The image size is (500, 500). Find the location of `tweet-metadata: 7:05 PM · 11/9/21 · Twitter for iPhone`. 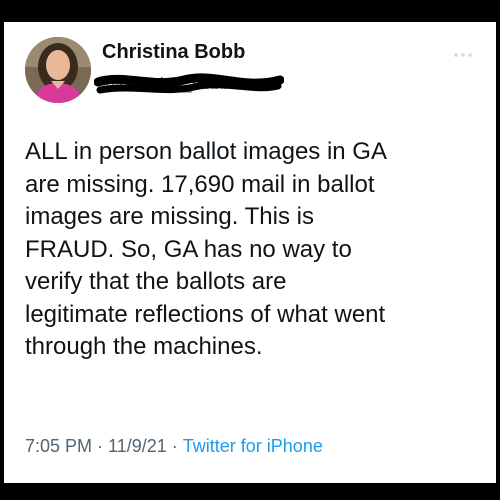

tweet-metadata: 7:05 PM · 11/9/21 · Twitter for iPhone is located at coordinates (174, 446).